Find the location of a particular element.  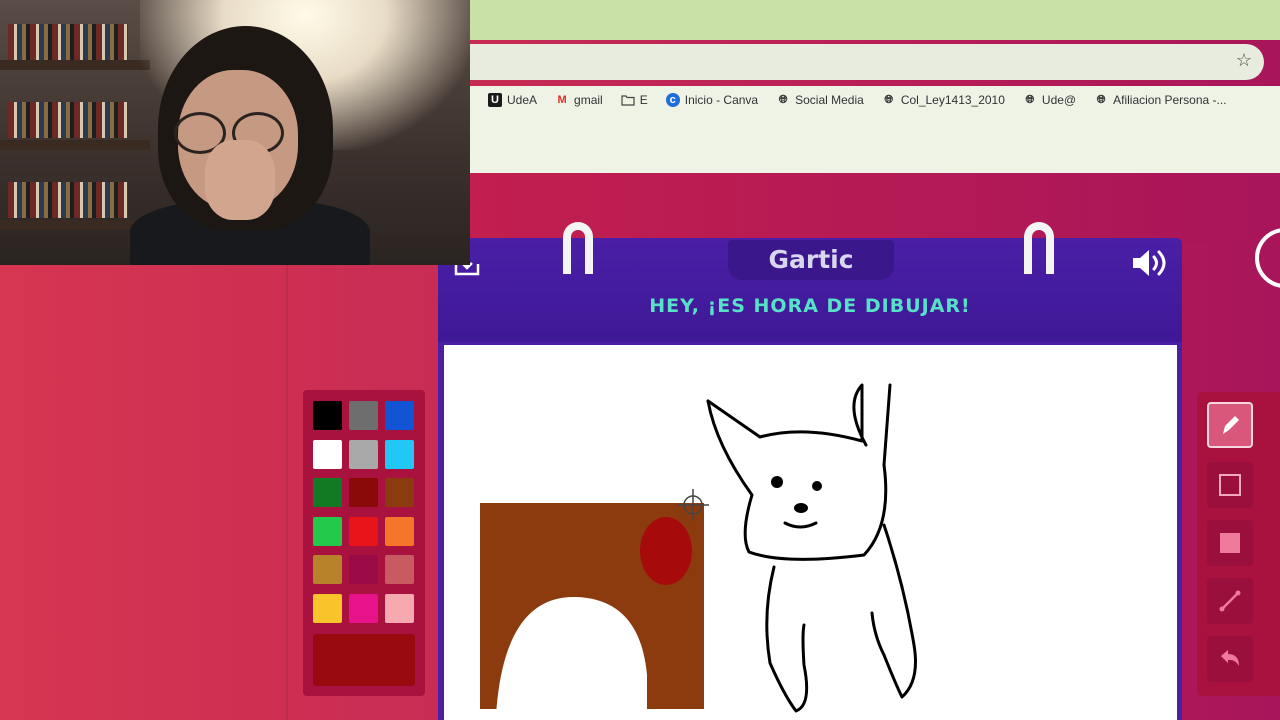

bookmark-udea-at: 🌐︎ Ude@ is located at coordinates (1050, 100).